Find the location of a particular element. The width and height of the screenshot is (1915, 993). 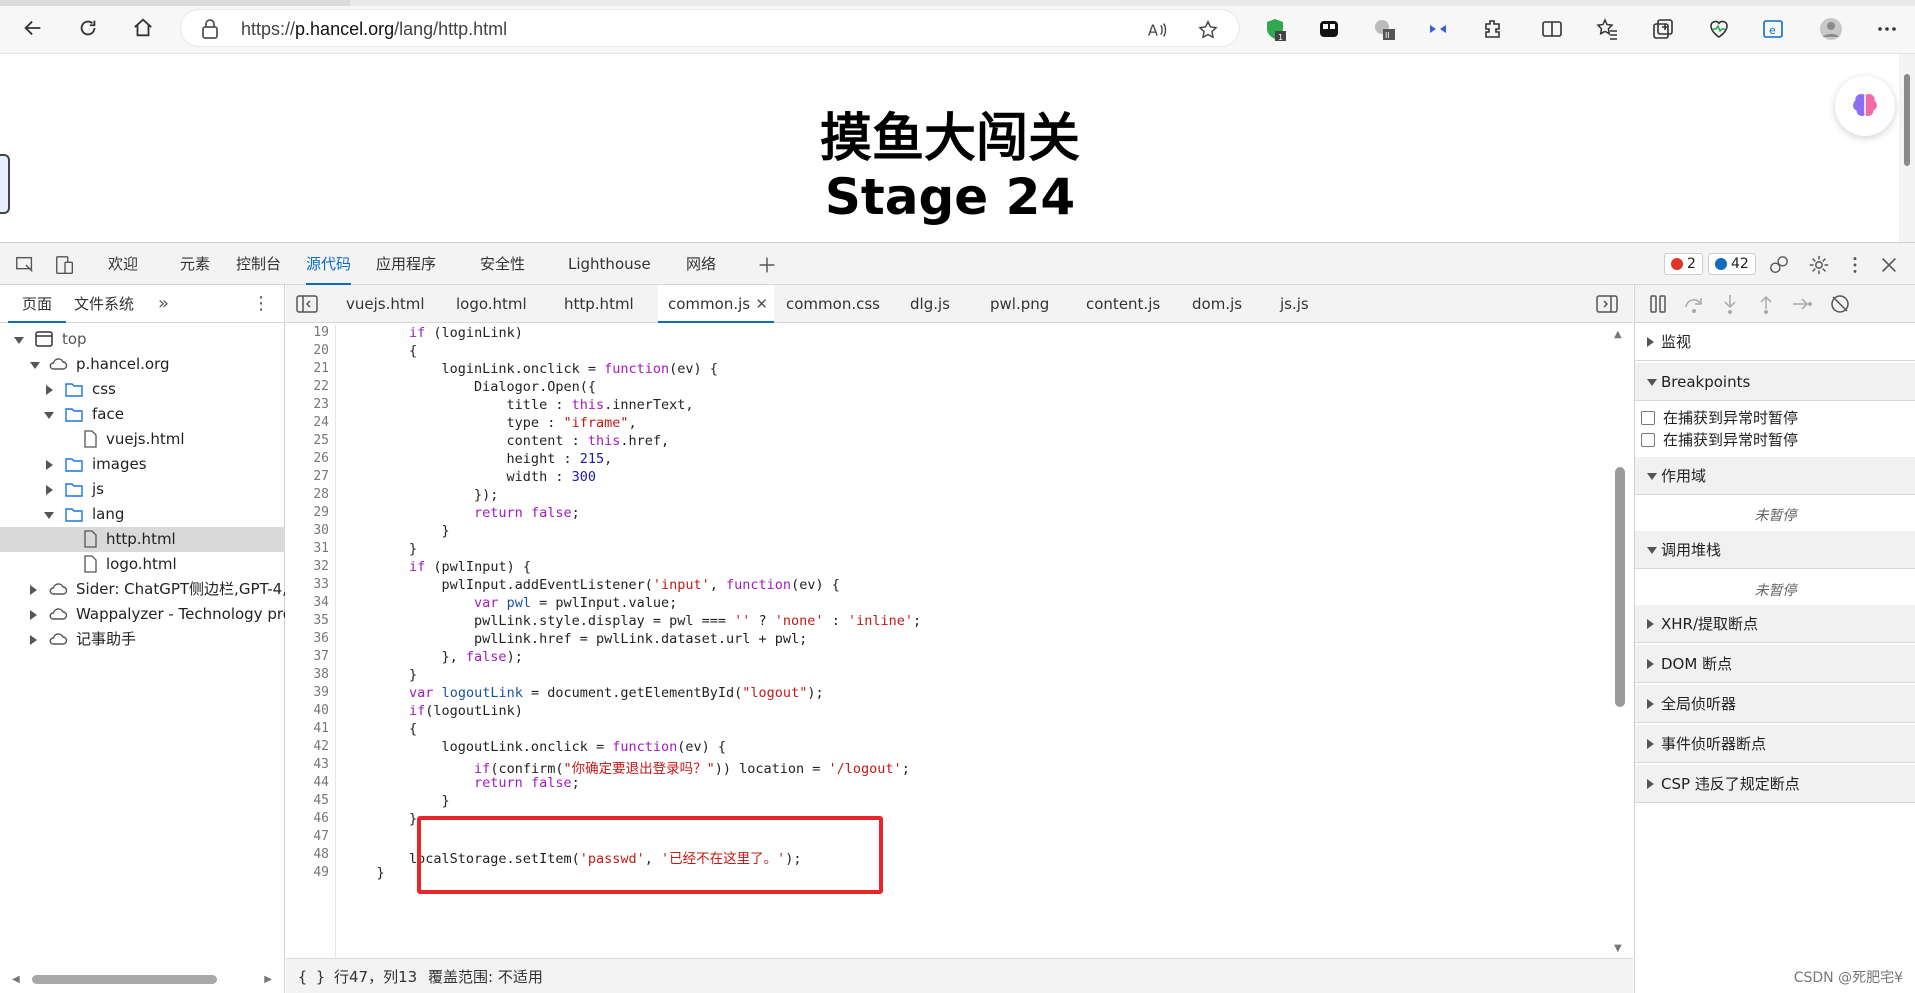

section-watch: 监视 is located at coordinates (1775, 342).